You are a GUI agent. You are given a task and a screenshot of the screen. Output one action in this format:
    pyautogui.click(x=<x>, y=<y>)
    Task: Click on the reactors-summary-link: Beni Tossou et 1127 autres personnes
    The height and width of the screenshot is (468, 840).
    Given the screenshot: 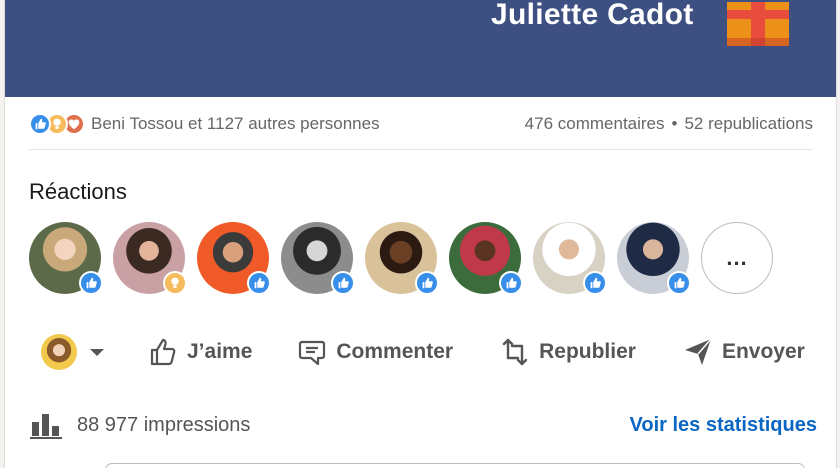 What is the action you would take?
    pyautogui.click(x=235, y=124)
    